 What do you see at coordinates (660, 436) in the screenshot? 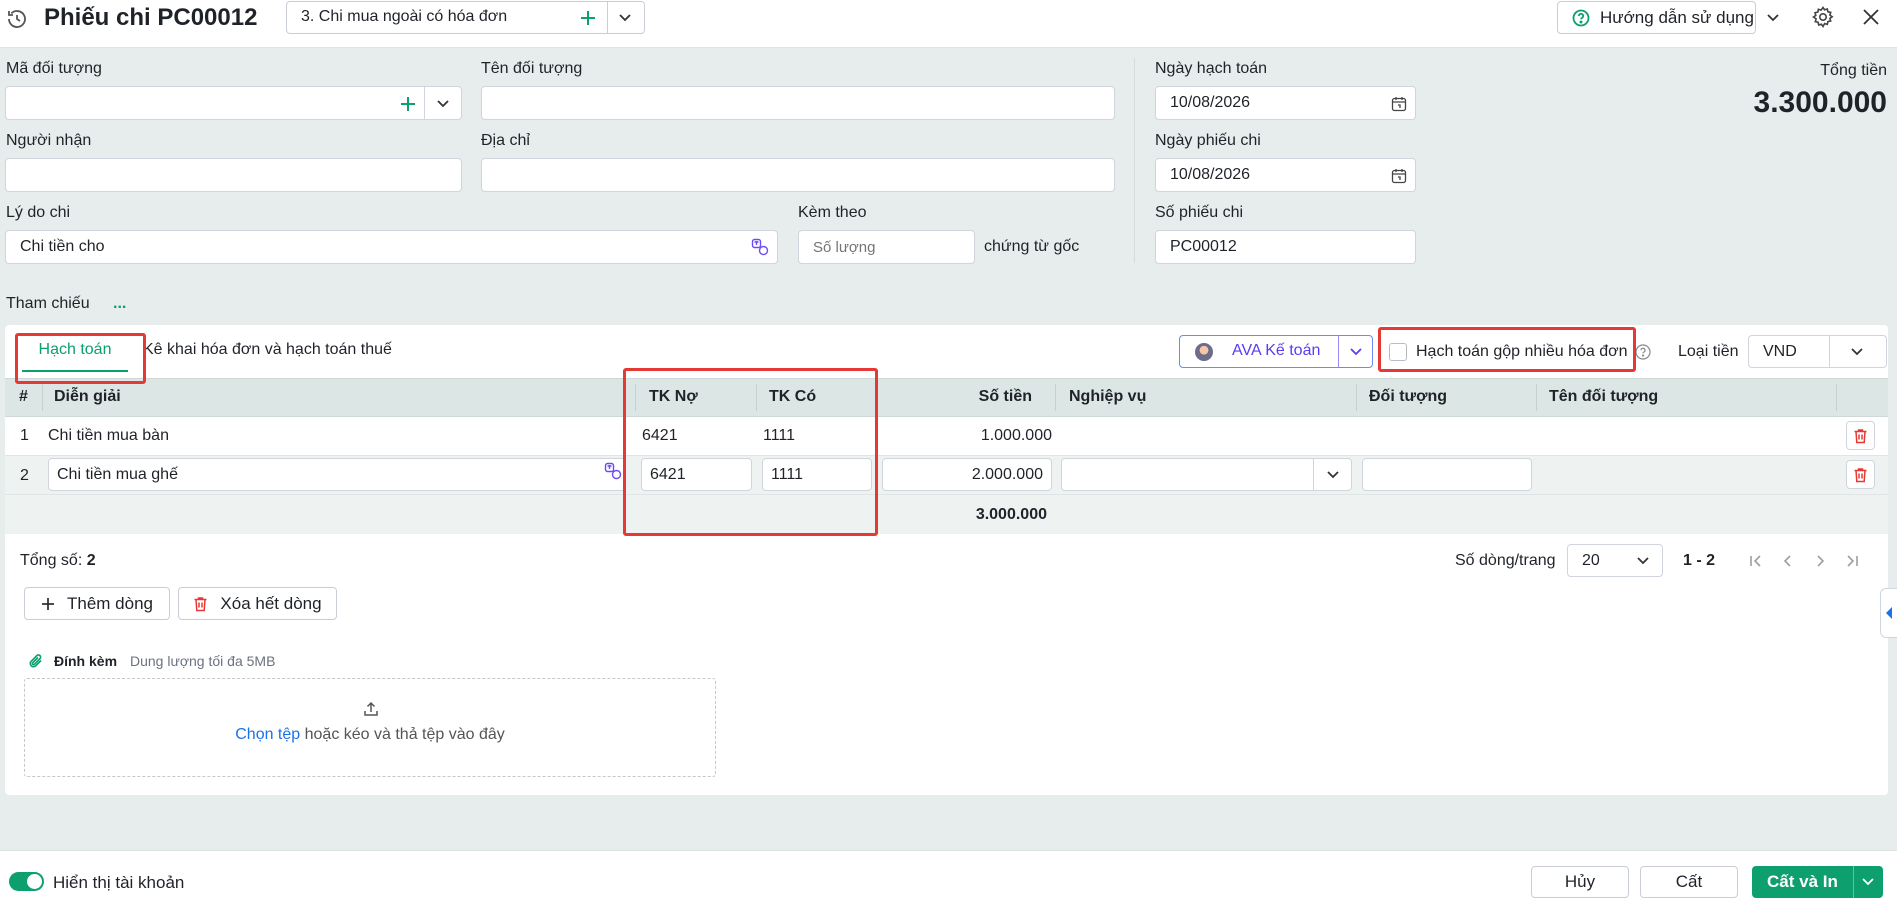
I see `row-tk-no: 6421` at bounding box center [660, 436].